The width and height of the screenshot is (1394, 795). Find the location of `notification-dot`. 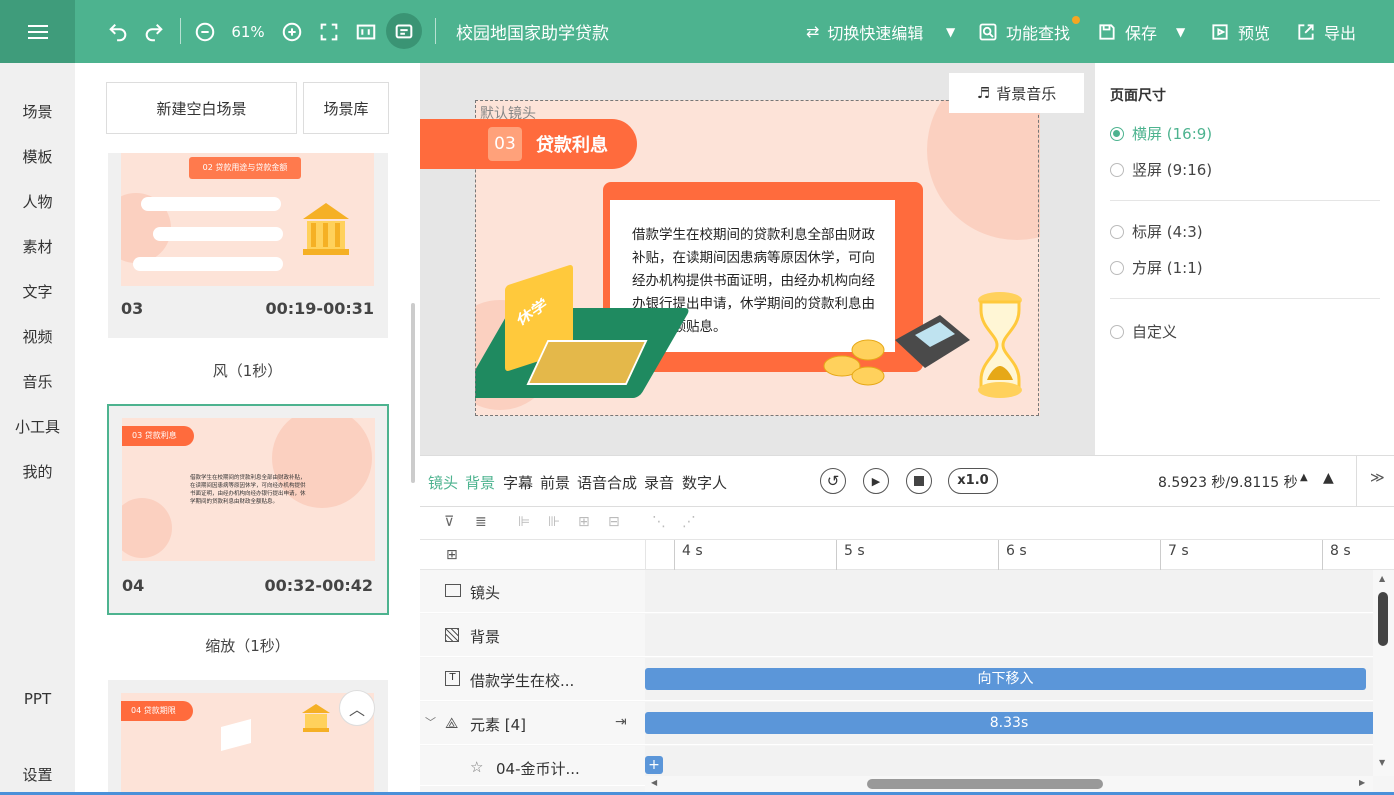

notification-dot is located at coordinates (1076, 20).